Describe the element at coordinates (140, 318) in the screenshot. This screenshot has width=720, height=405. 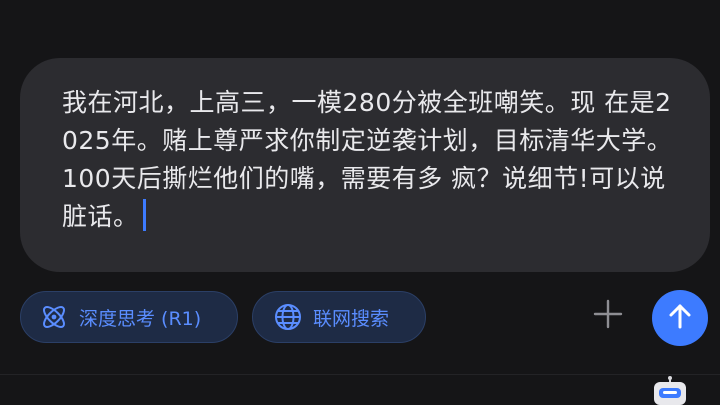
I see `deep-think-label: 深度思考 (R1)` at that location.